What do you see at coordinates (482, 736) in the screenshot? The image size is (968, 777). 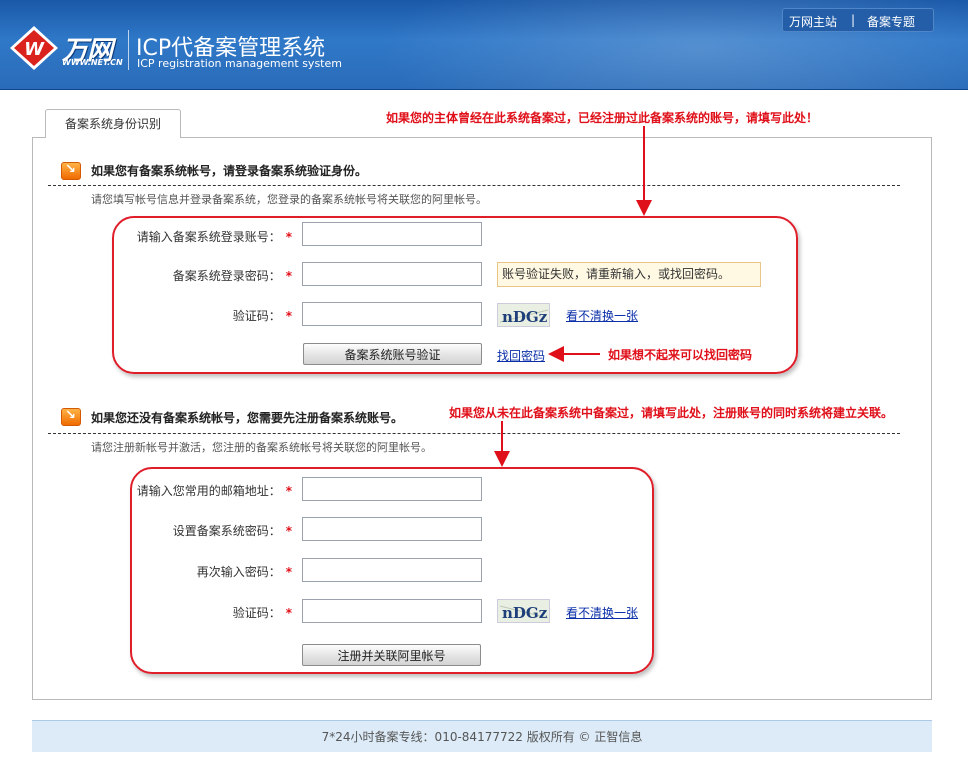 I see `footer: 7*24小时备案专线：010-84177722 版权所有 © 正智信息` at bounding box center [482, 736].